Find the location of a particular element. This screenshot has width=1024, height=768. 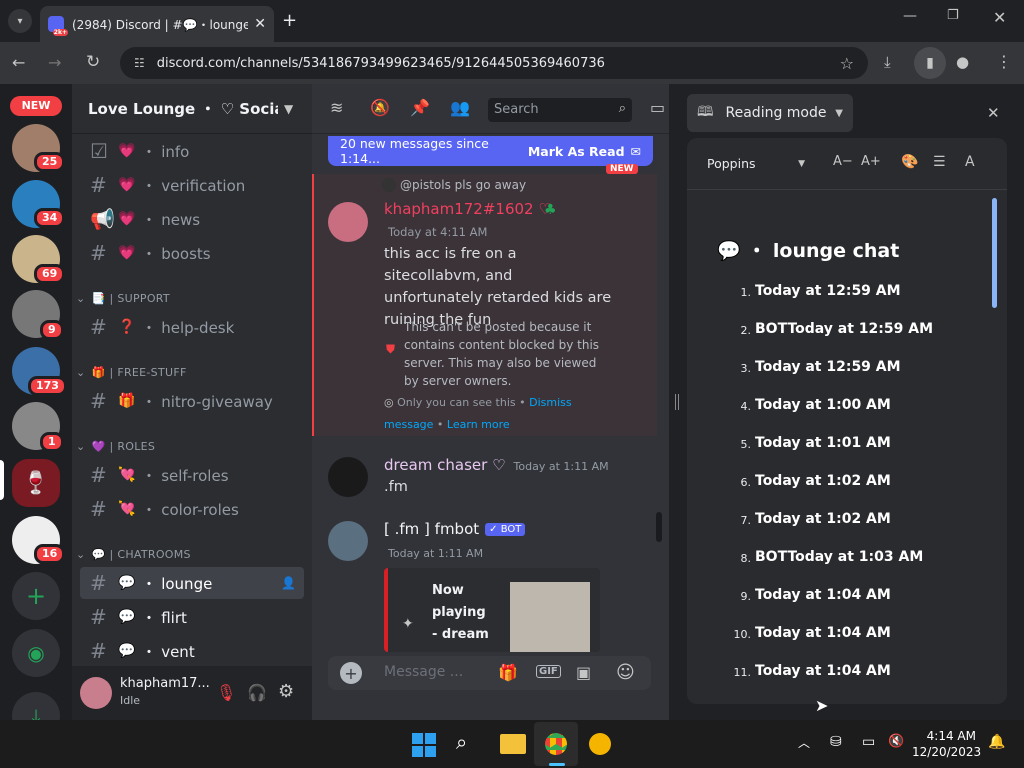

start-icon is located at coordinates (424, 745).